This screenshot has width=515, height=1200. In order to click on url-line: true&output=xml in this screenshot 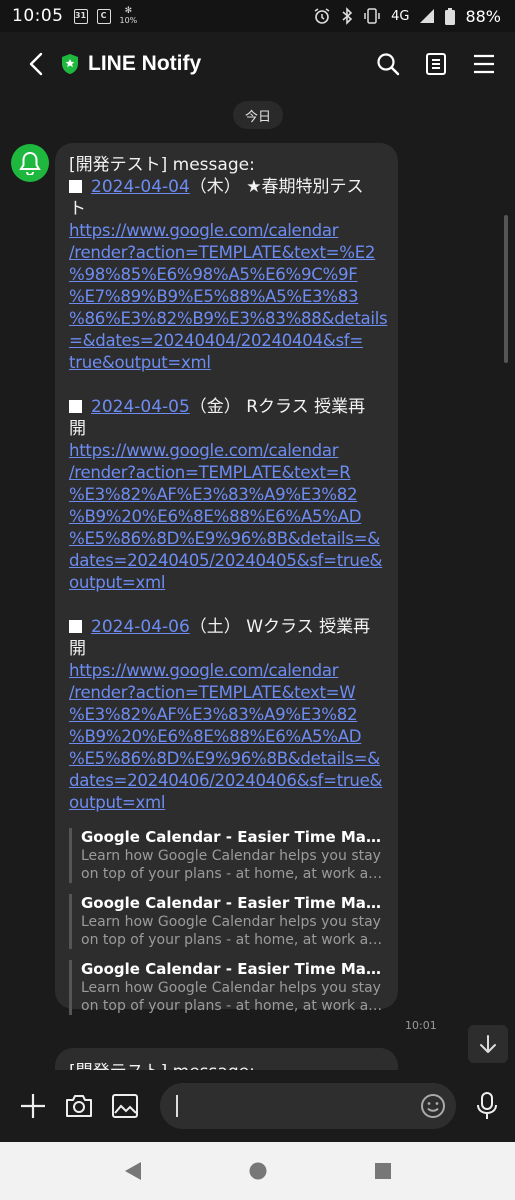, I will do `click(226, 363)`.